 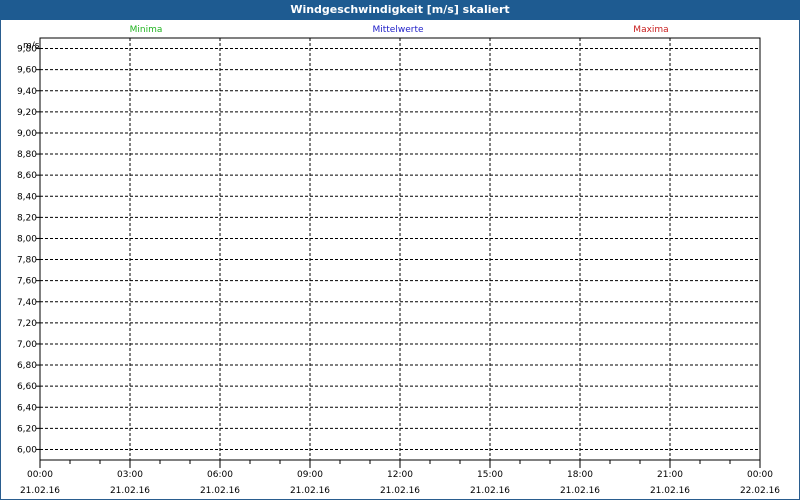 What do you see at coordinates (27, 176) in the screenshot?
I see `y-tick-label: 8,60` at bounding box center [27, 176].